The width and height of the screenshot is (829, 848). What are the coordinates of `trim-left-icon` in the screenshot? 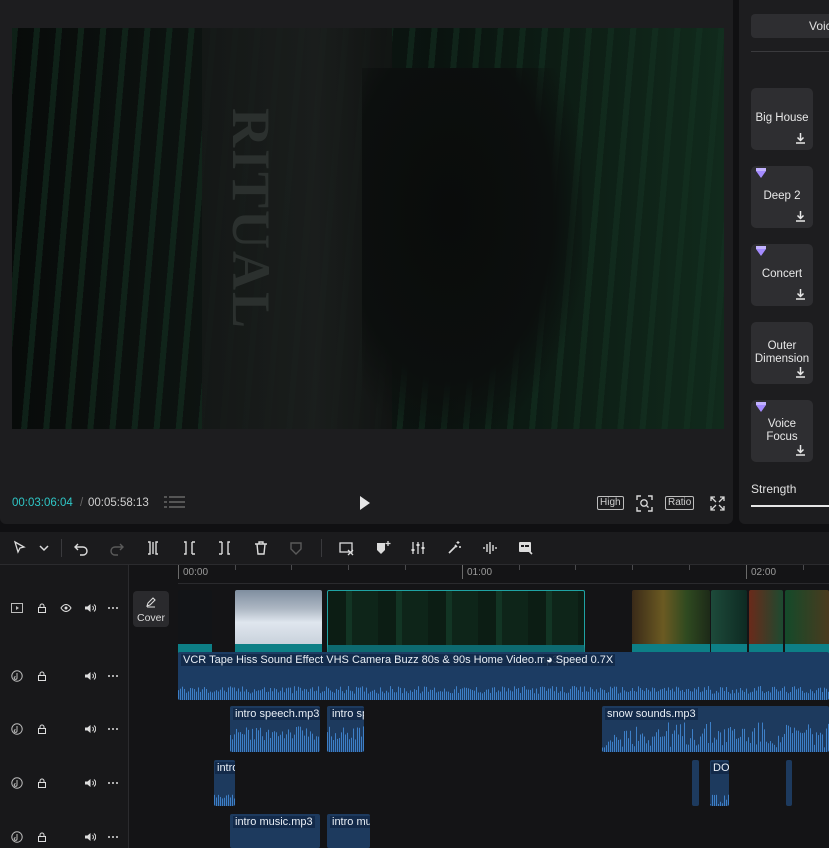 It's located at (189, 548).